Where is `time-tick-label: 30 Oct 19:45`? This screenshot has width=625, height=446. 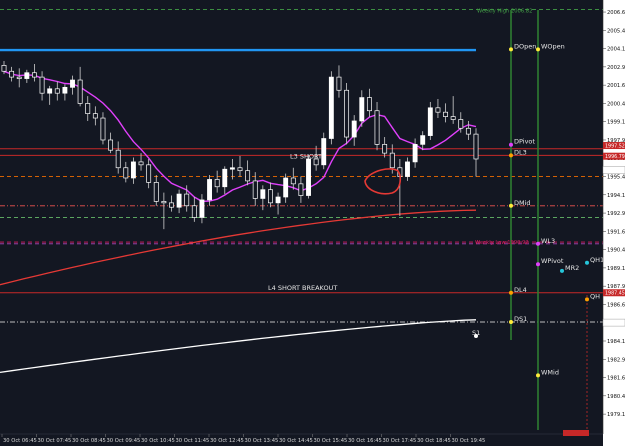
time-tick-label: 30 Oct 19:45 is located at coordinates (469, 441).